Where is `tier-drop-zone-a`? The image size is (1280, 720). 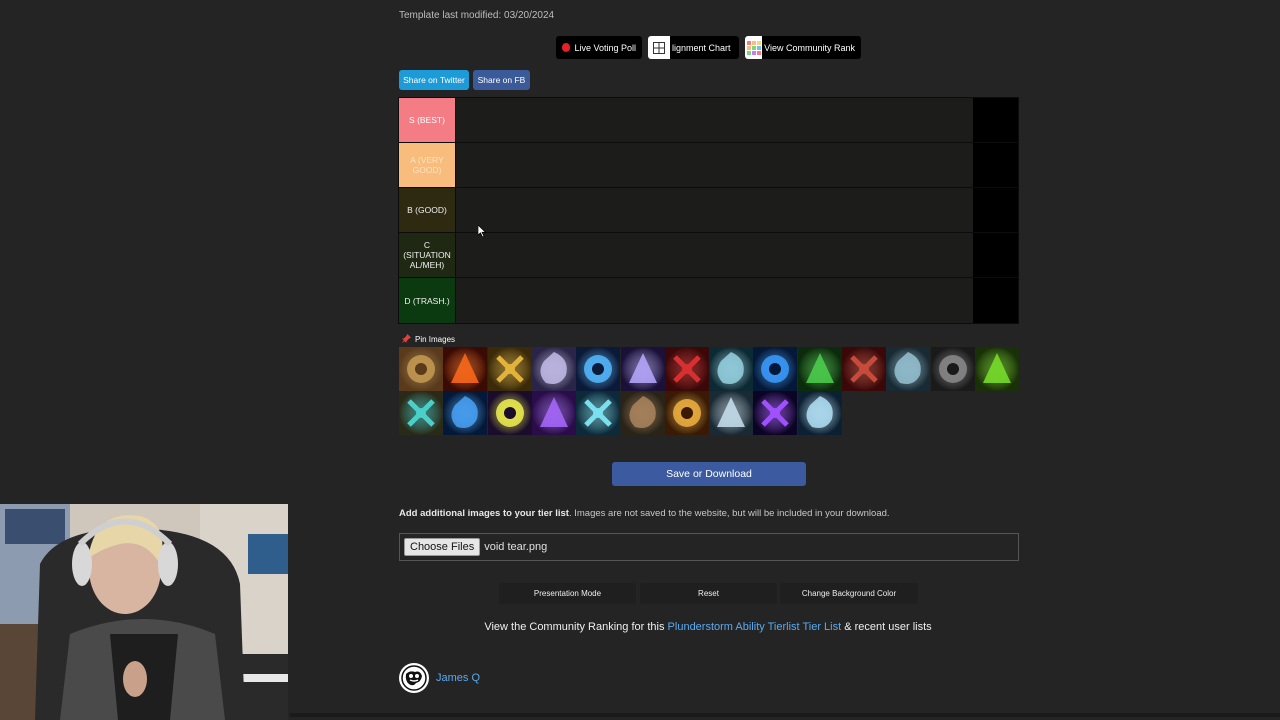 tier-drop-zone-a is located at coordinates (714, 165).